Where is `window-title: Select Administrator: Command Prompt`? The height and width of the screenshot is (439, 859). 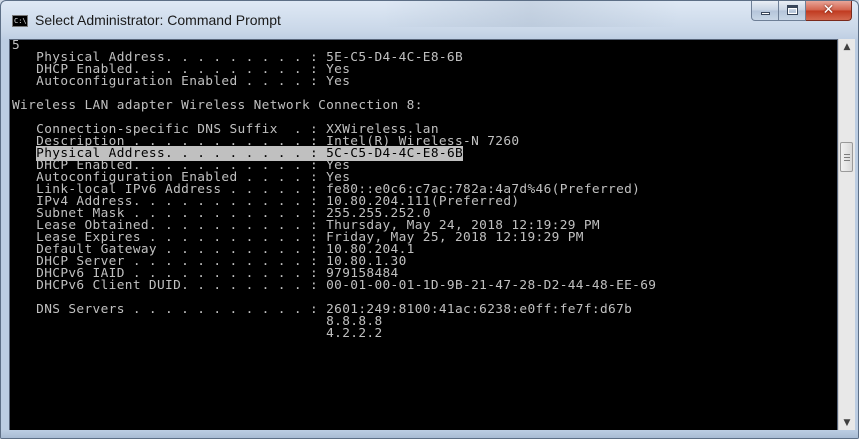 window-title: Select Administrator: Command Prompt is located at coordinates (158, 20).